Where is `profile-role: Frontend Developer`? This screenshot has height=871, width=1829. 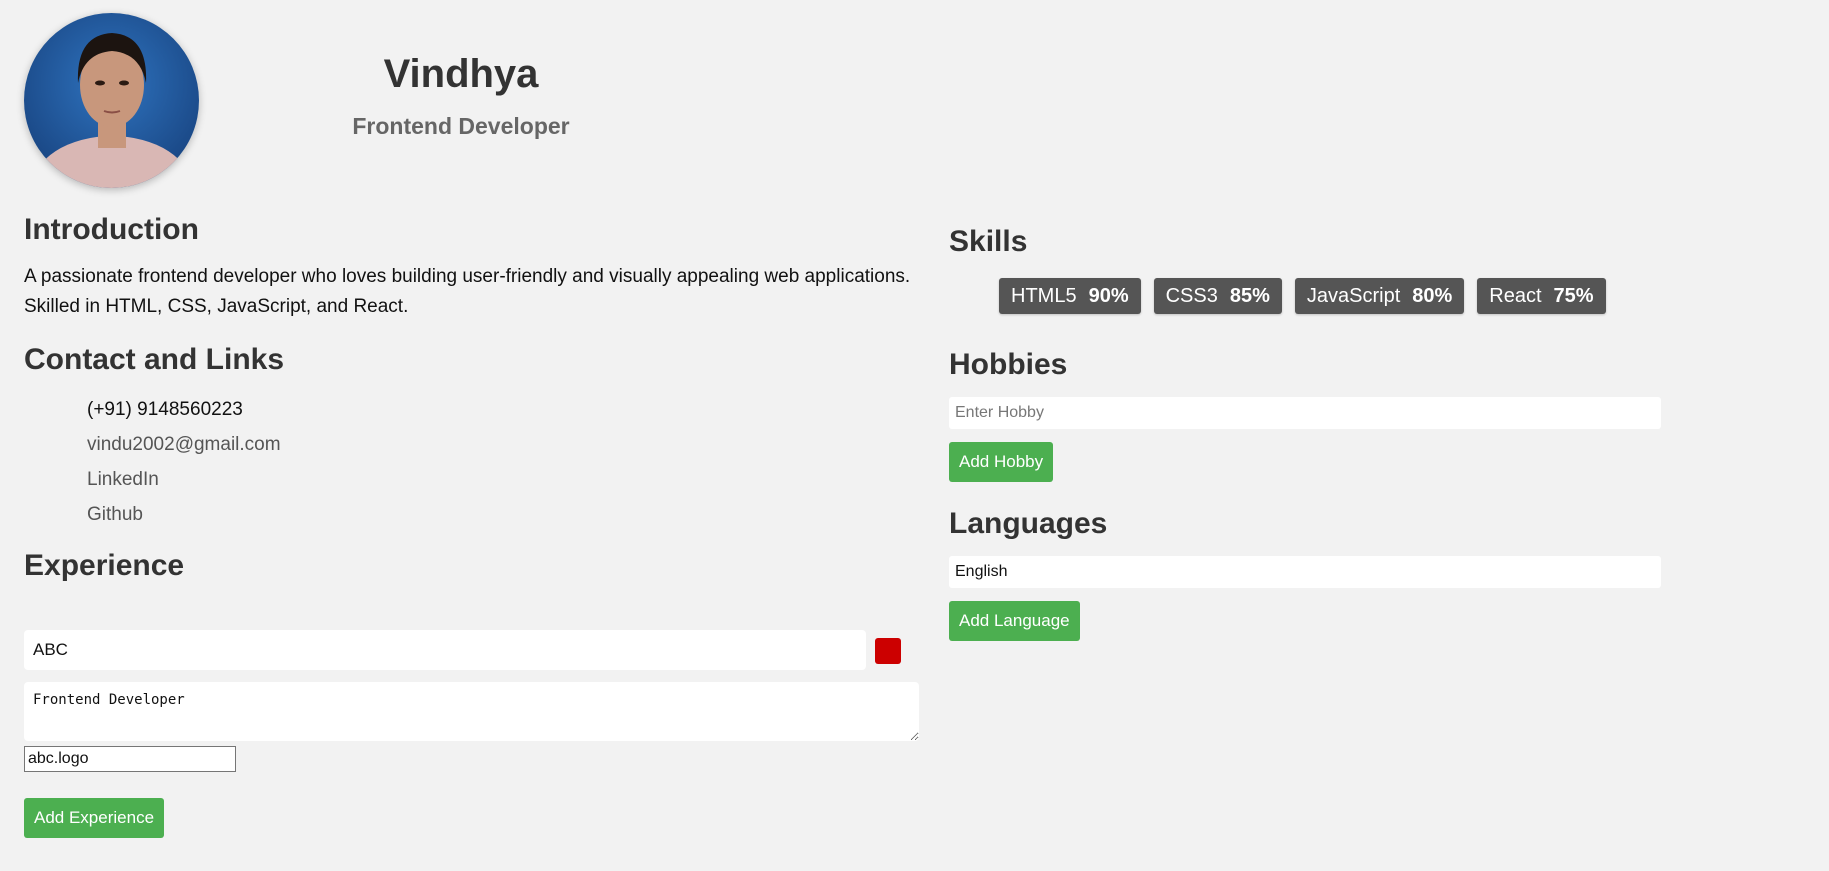
profile-role: Frontend Developer is located at coordinates (461, 126).